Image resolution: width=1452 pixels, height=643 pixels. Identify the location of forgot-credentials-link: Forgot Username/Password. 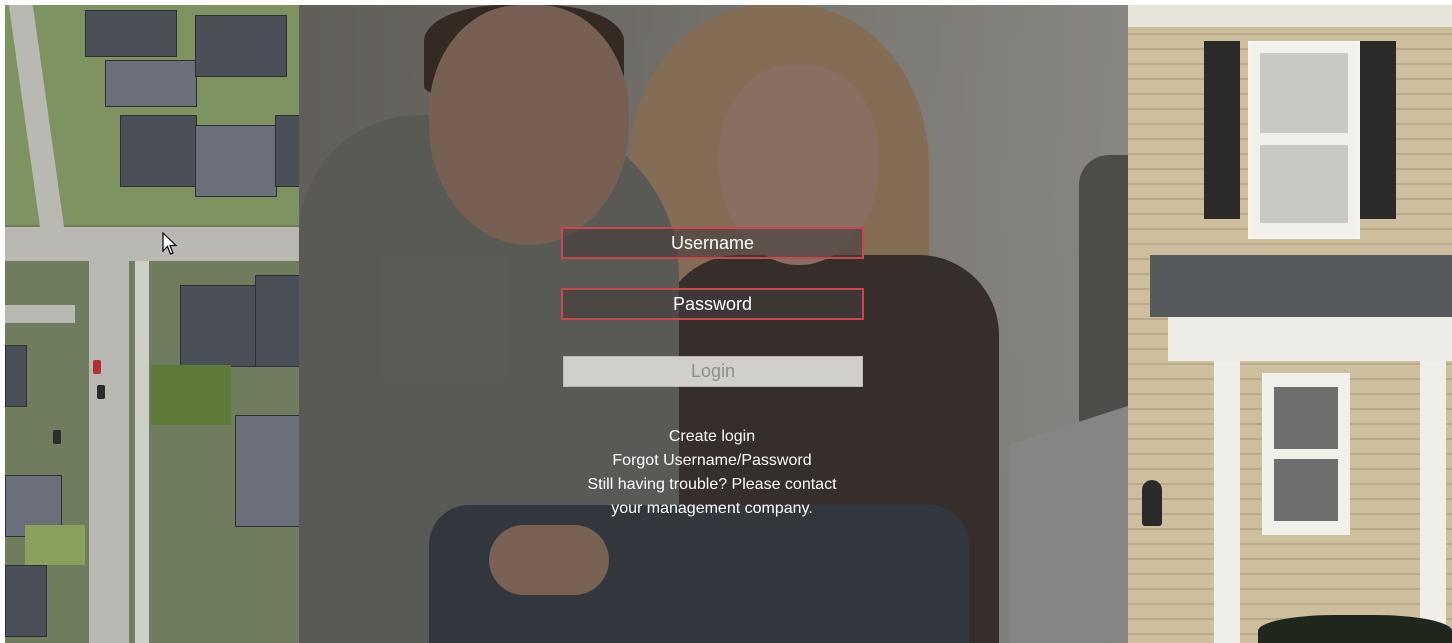
(712, 461).